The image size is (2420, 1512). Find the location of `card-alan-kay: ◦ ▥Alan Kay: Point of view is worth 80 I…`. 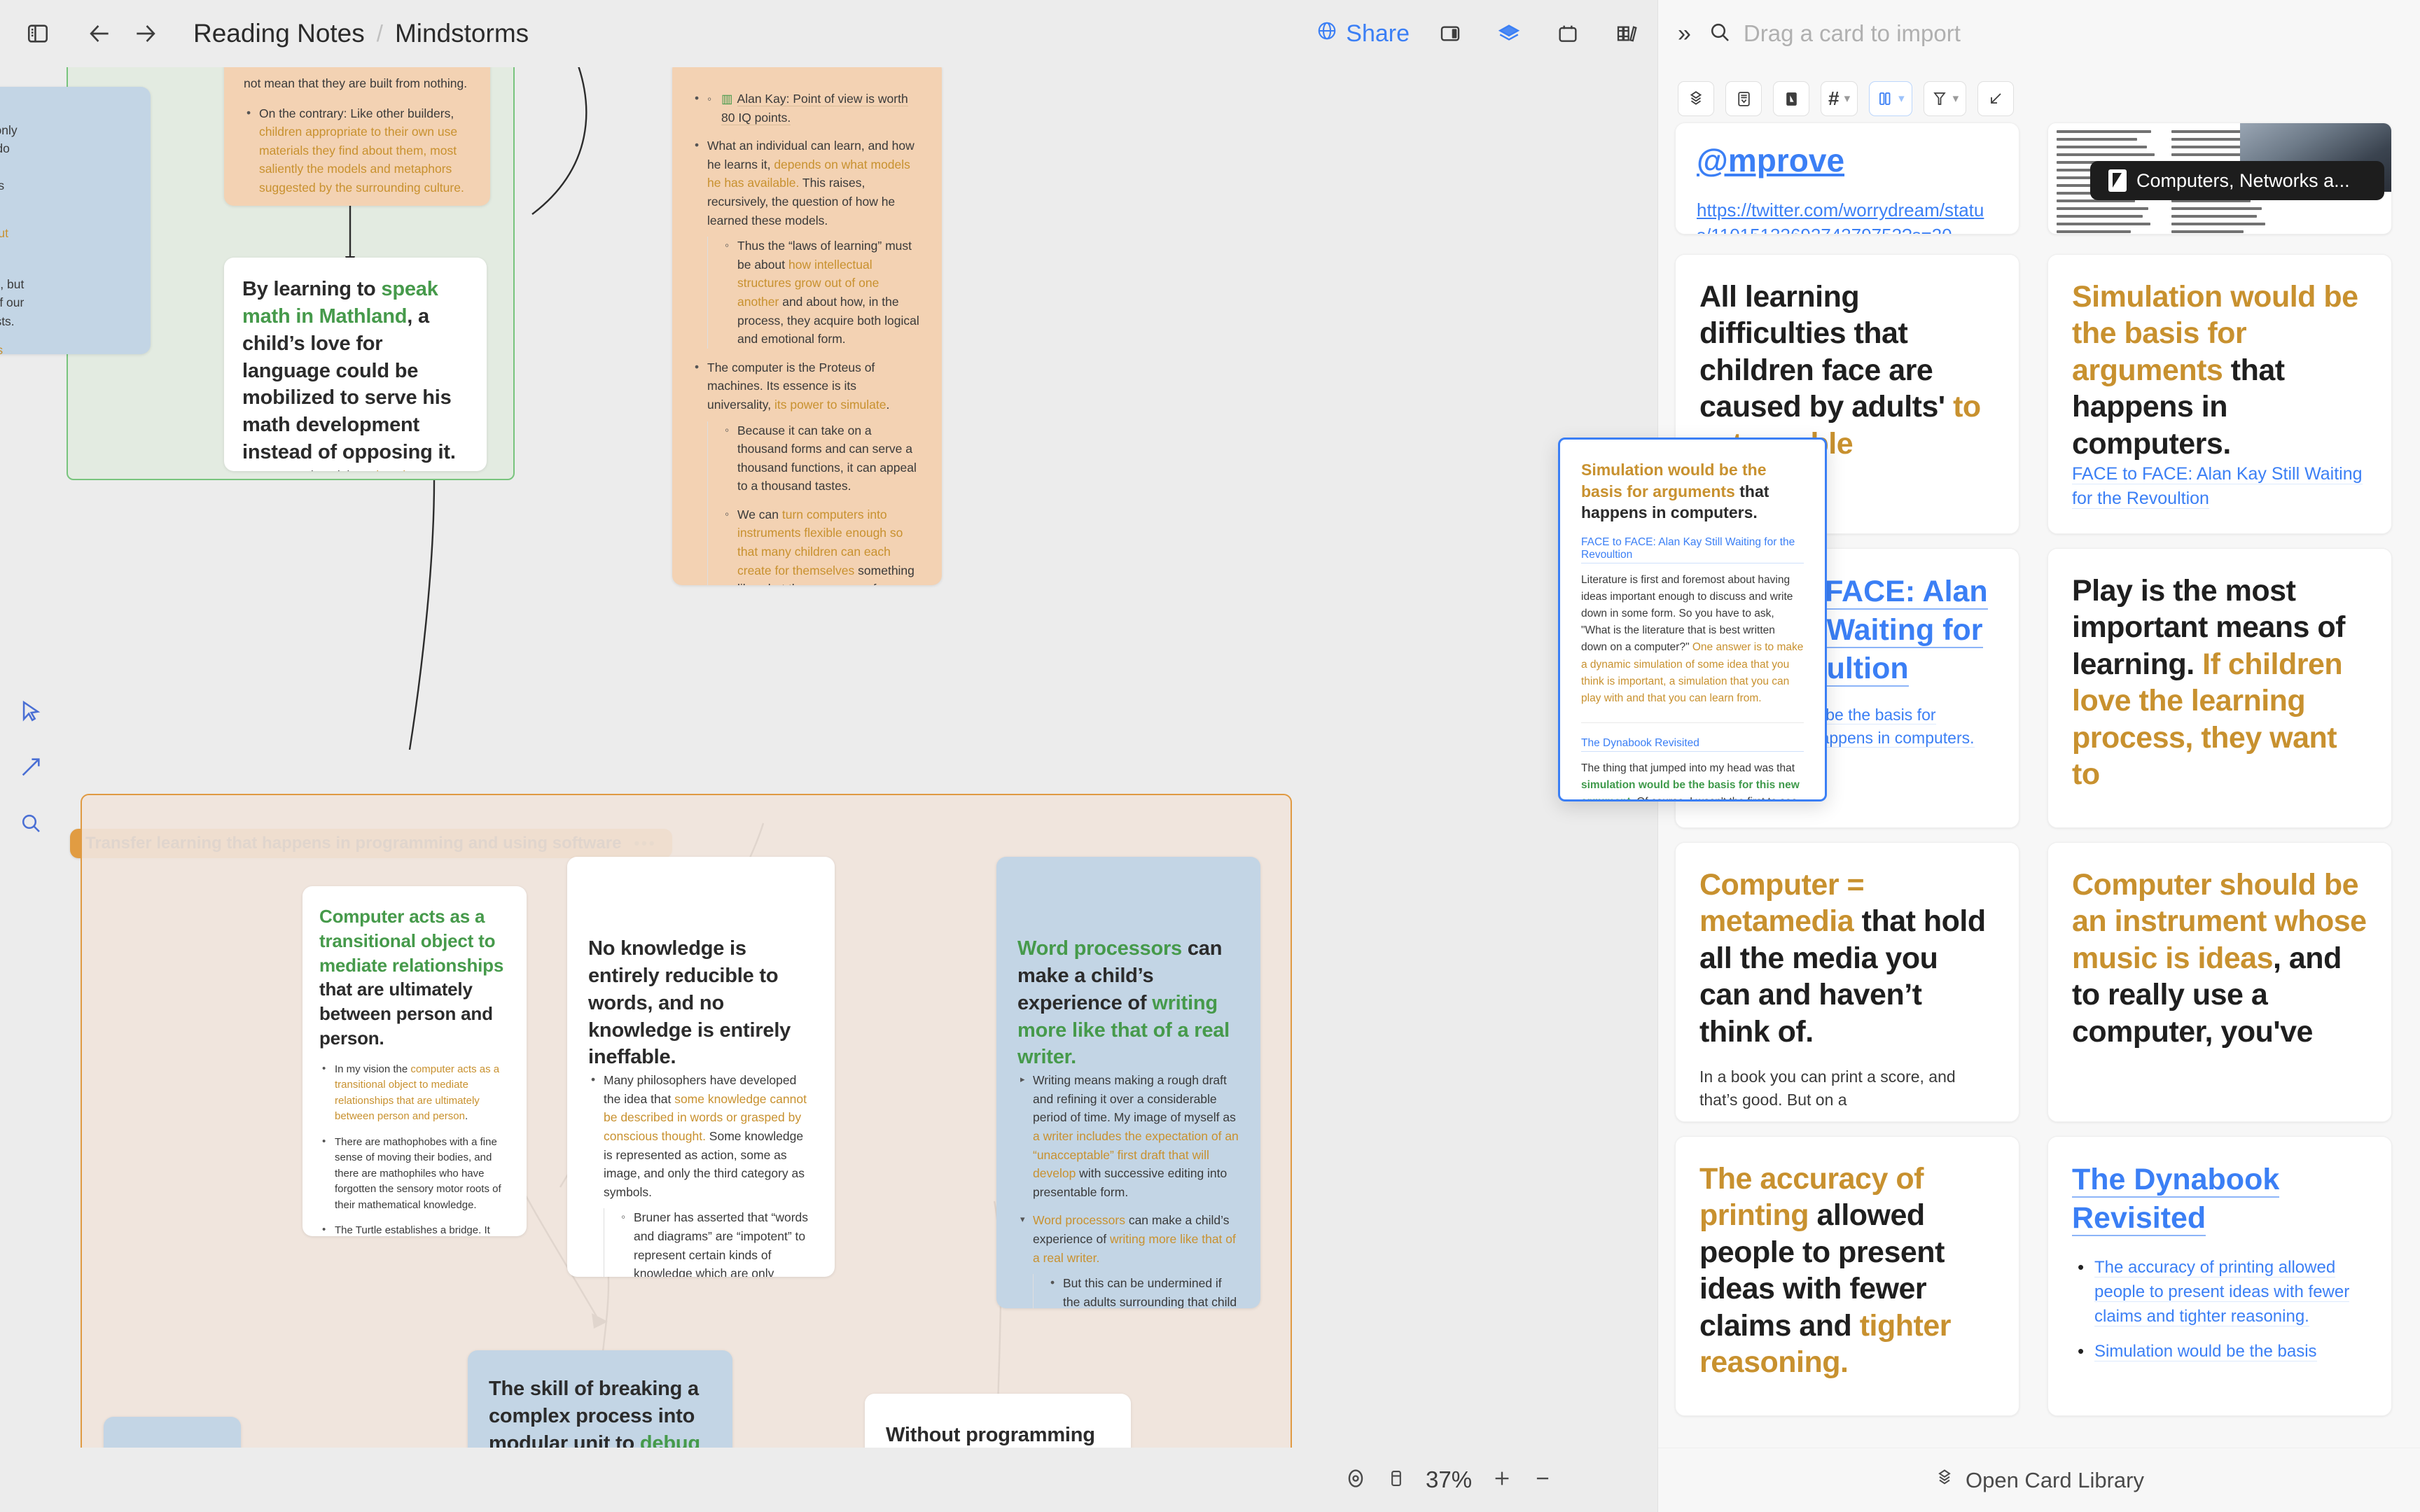

card-alan-kay: ◦ ▥Alan Kay: Point of view is worth 80 I… is located at coordinates (807, 326).